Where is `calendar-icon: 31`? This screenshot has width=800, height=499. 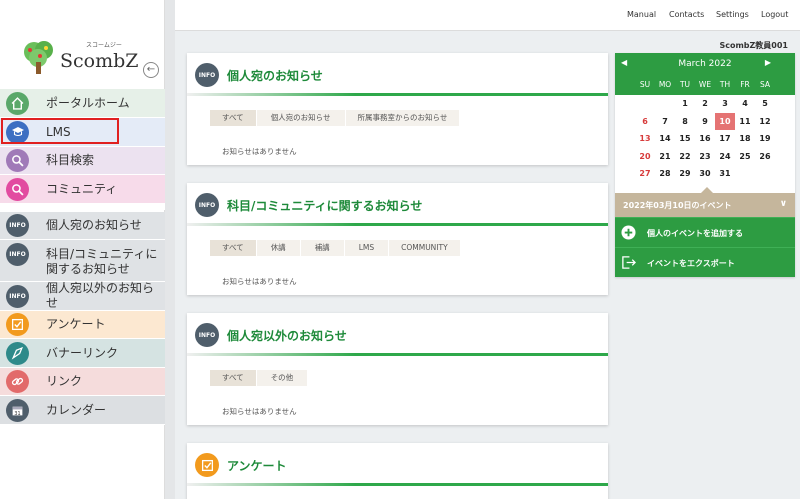 calendar-icon: 31 is located at coordinates (17, 410).